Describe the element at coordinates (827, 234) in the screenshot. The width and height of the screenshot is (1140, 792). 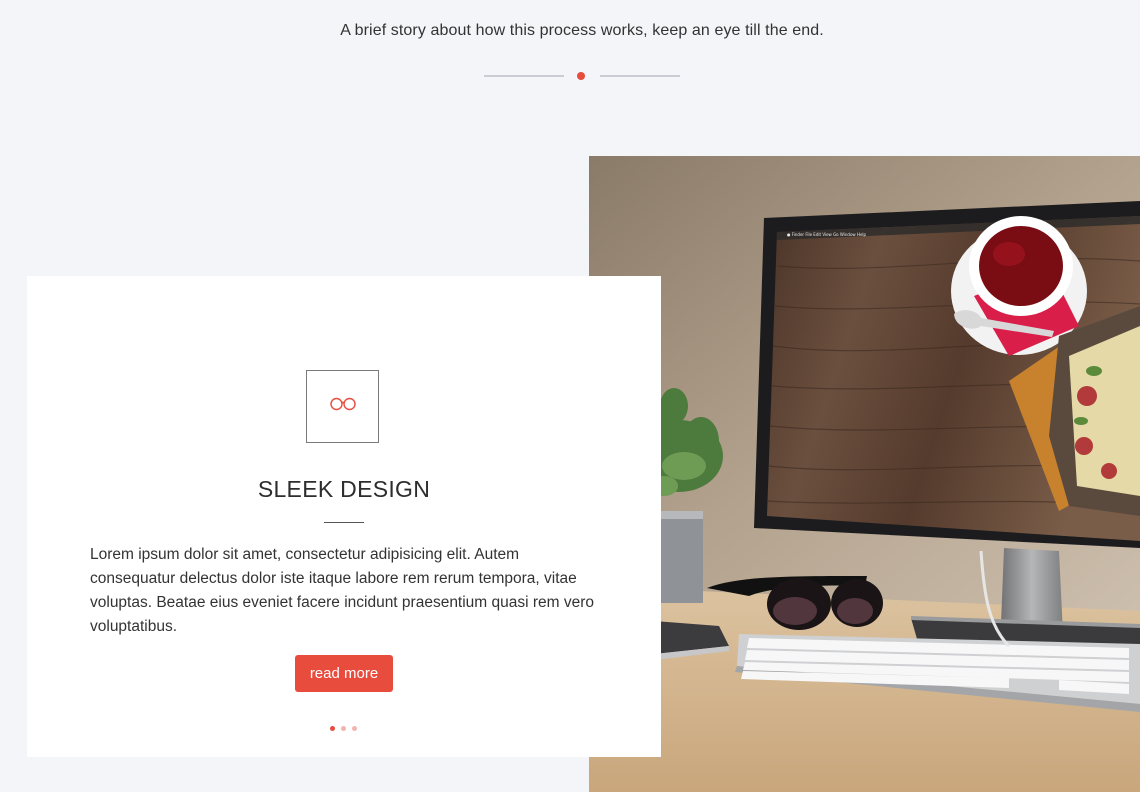
I see `svg-text:● Finder File Edit View Go: ● Finder File Edit View Go Window Help` at that location.